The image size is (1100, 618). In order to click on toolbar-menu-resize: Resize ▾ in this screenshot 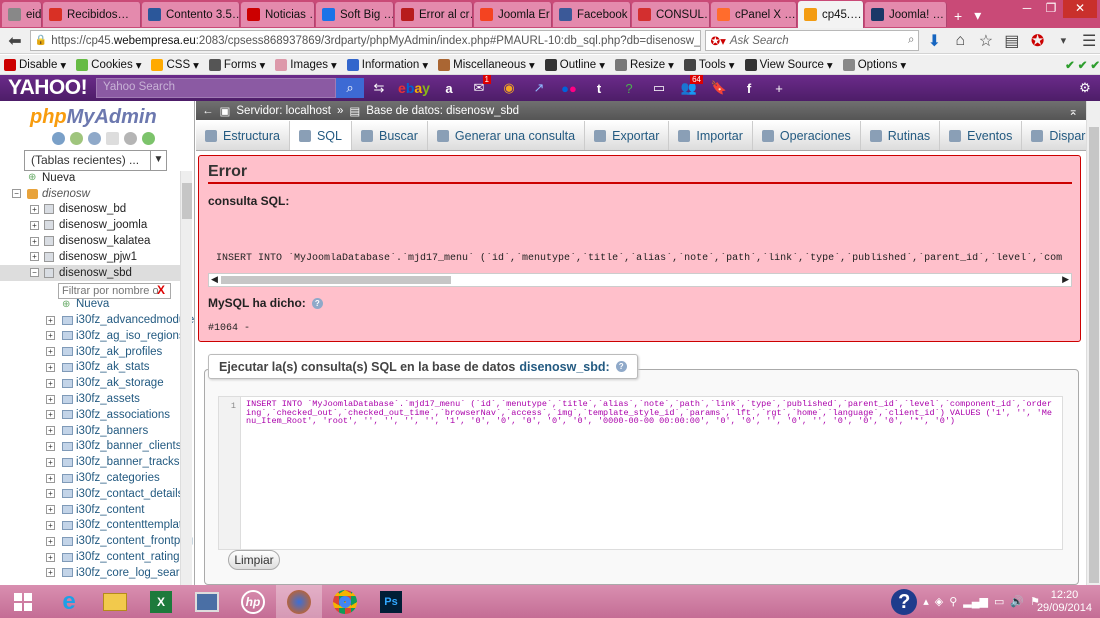, I will do `click(644, 65)`.